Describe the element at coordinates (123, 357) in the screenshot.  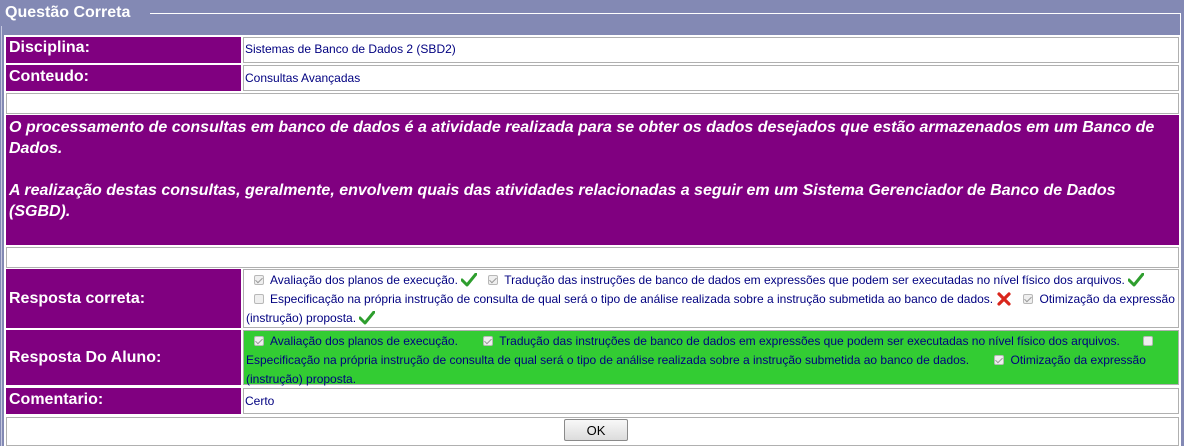
I see `resposta-aluno-label: Resposta Do Aluno:` at that location.